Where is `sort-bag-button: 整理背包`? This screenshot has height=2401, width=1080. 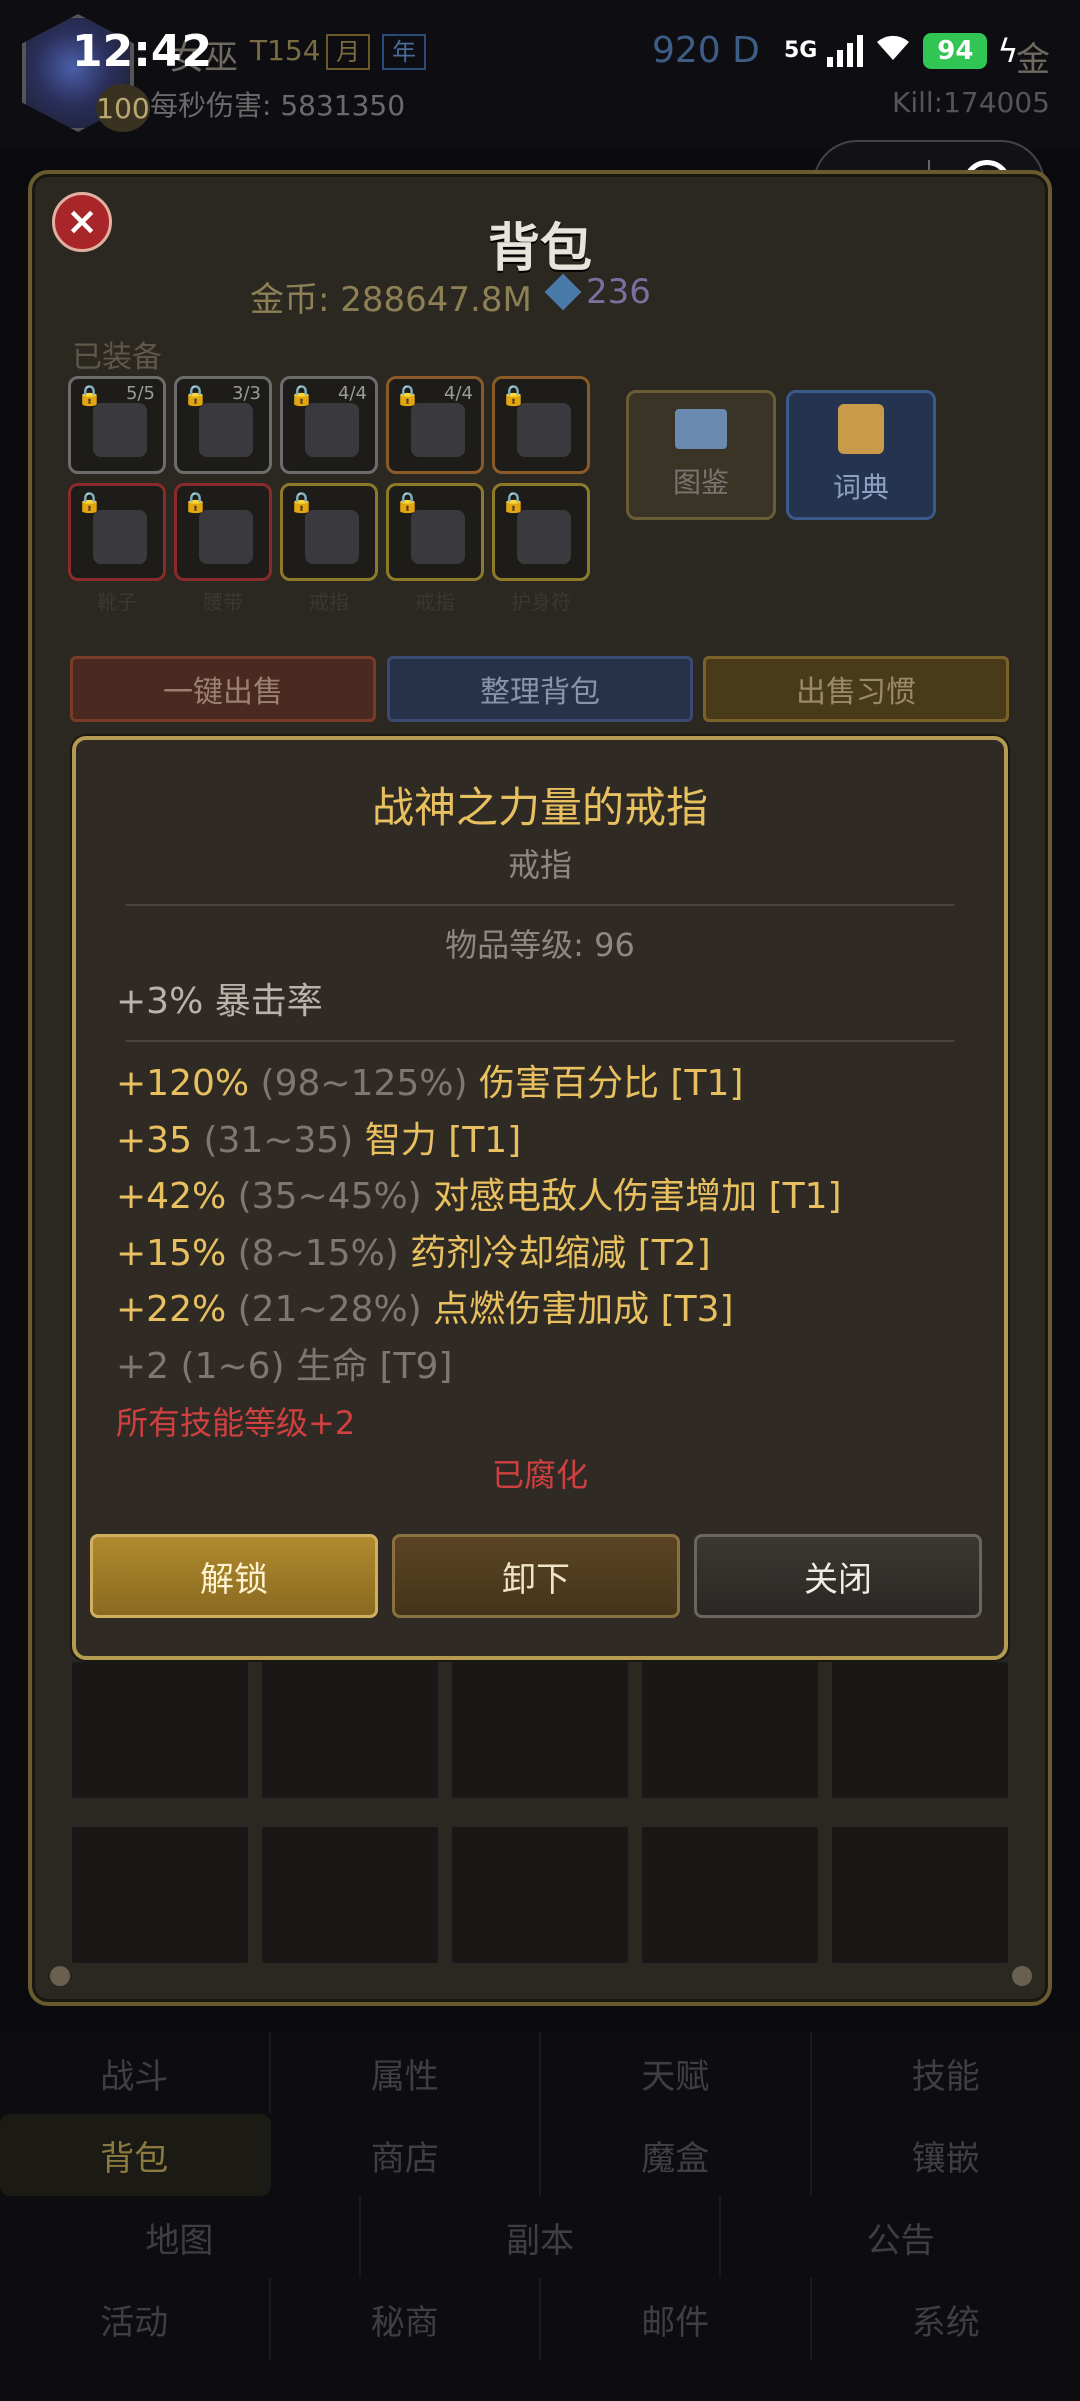 sort-bag-button: 整理背包 is located at coordinates (540, 689).